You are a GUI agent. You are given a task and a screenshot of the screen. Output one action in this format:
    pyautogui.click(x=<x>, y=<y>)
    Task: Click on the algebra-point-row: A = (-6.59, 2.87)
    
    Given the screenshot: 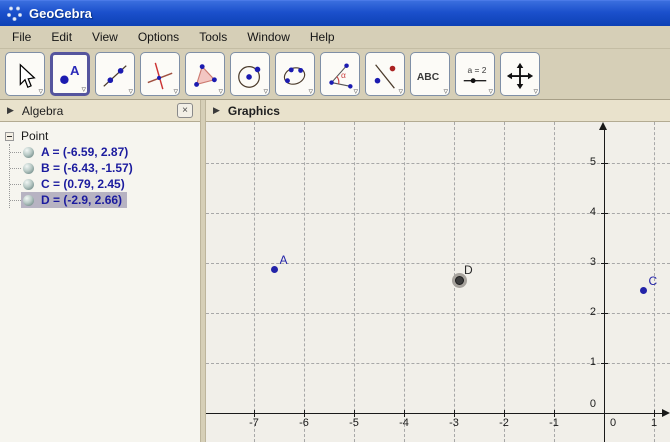 What is the action you would take?
    pyautogui.click(x=105, y=152)
    